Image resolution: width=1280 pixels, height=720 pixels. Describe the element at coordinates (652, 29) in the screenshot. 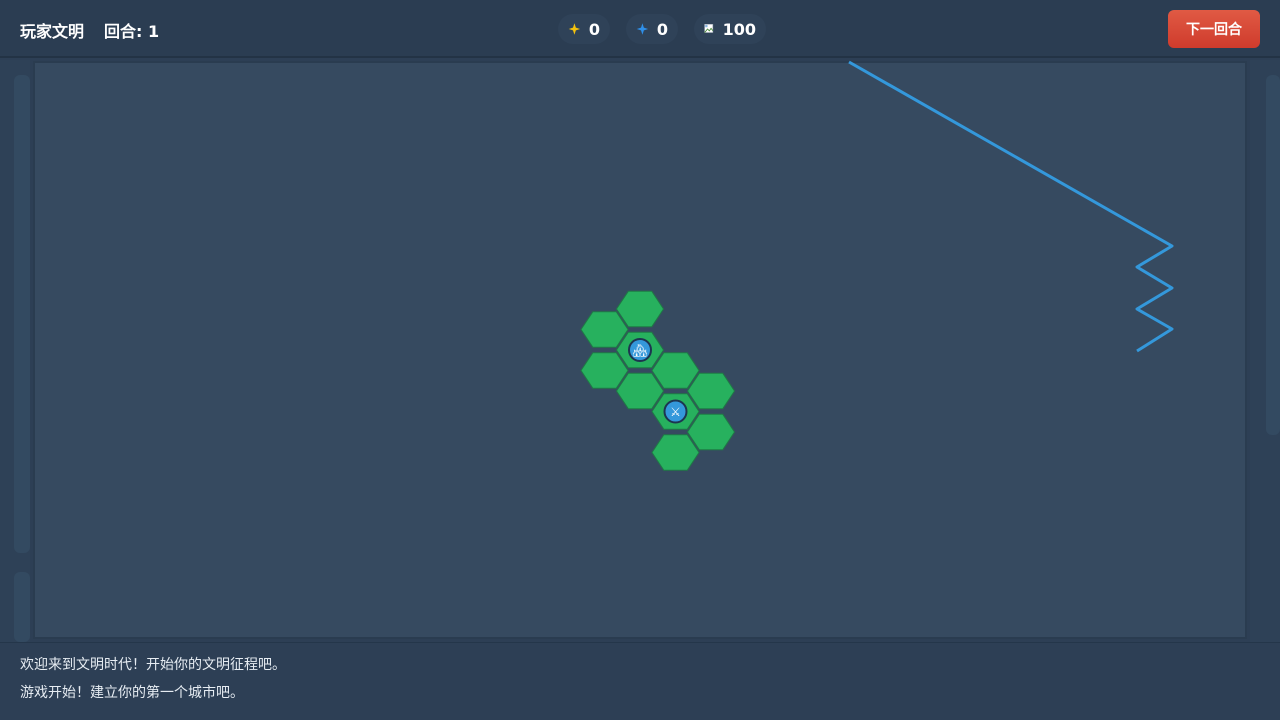

I see `science-resource: 0` at that location.